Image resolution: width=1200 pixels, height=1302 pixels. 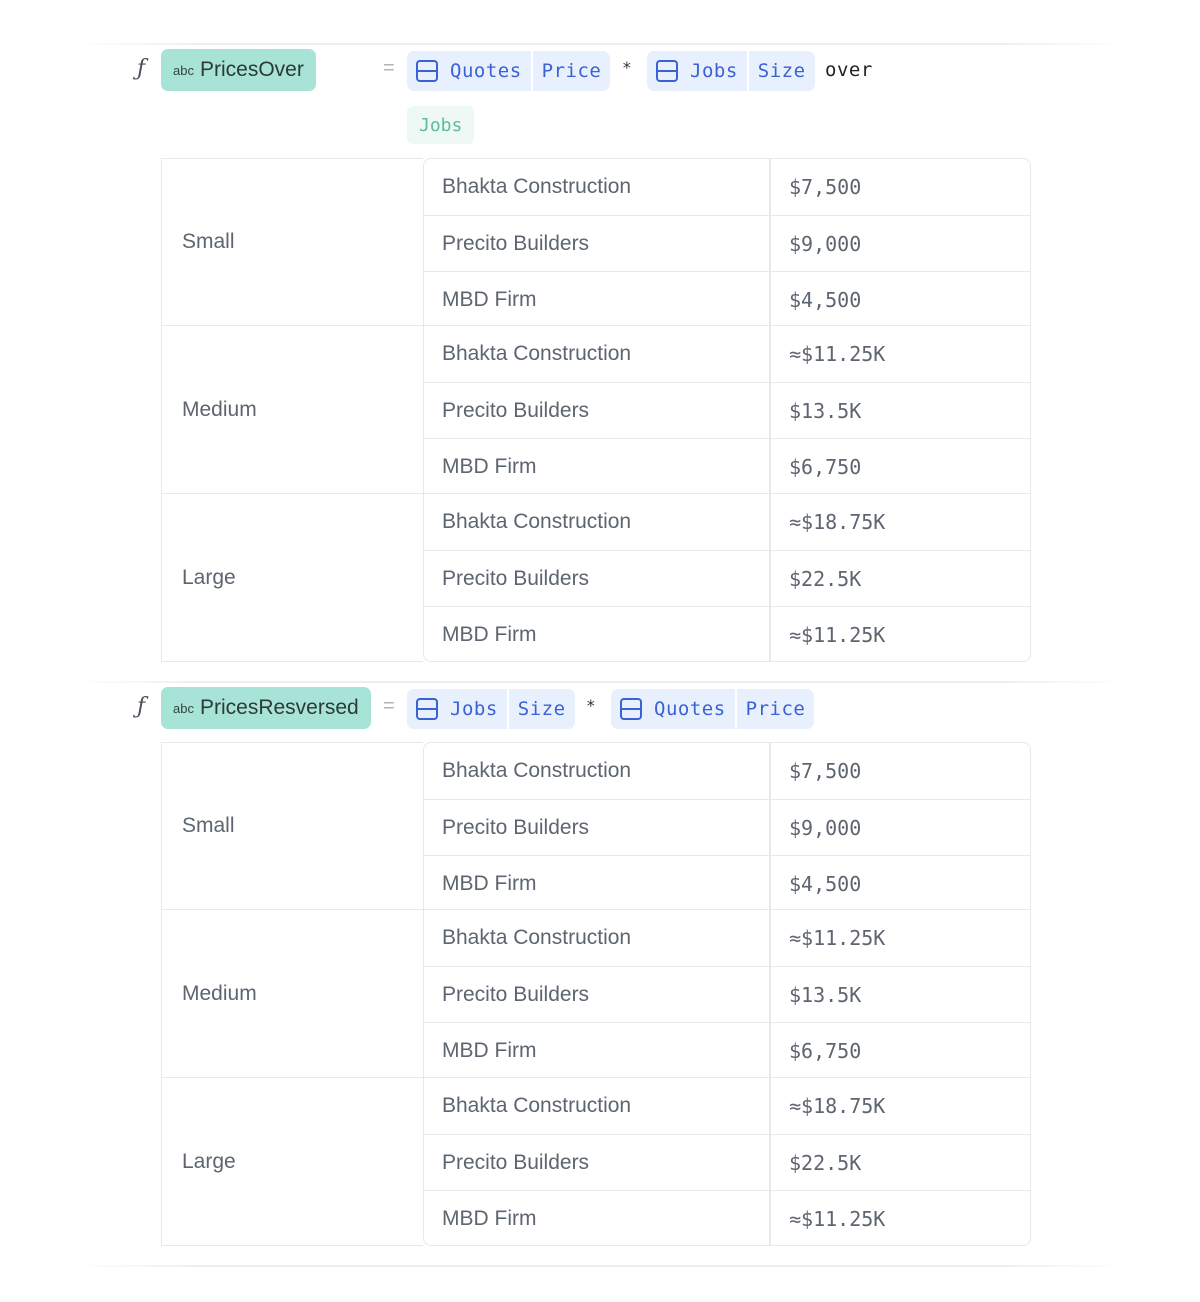 I want to click on variable-name-chip: abc PricesResversed, so click(x=266, y=708).